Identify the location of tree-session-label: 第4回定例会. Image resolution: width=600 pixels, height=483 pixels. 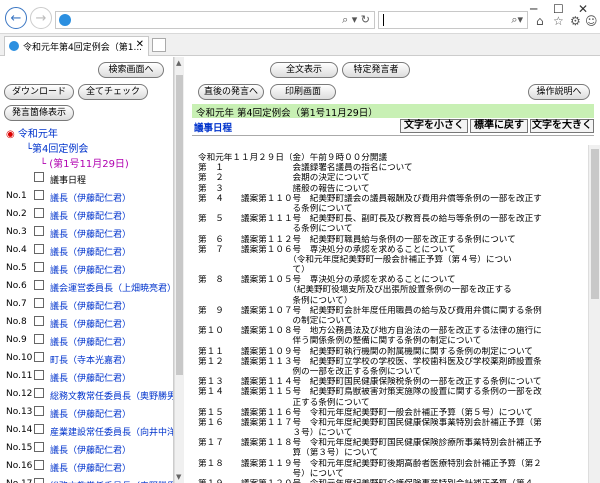
(60, 149).